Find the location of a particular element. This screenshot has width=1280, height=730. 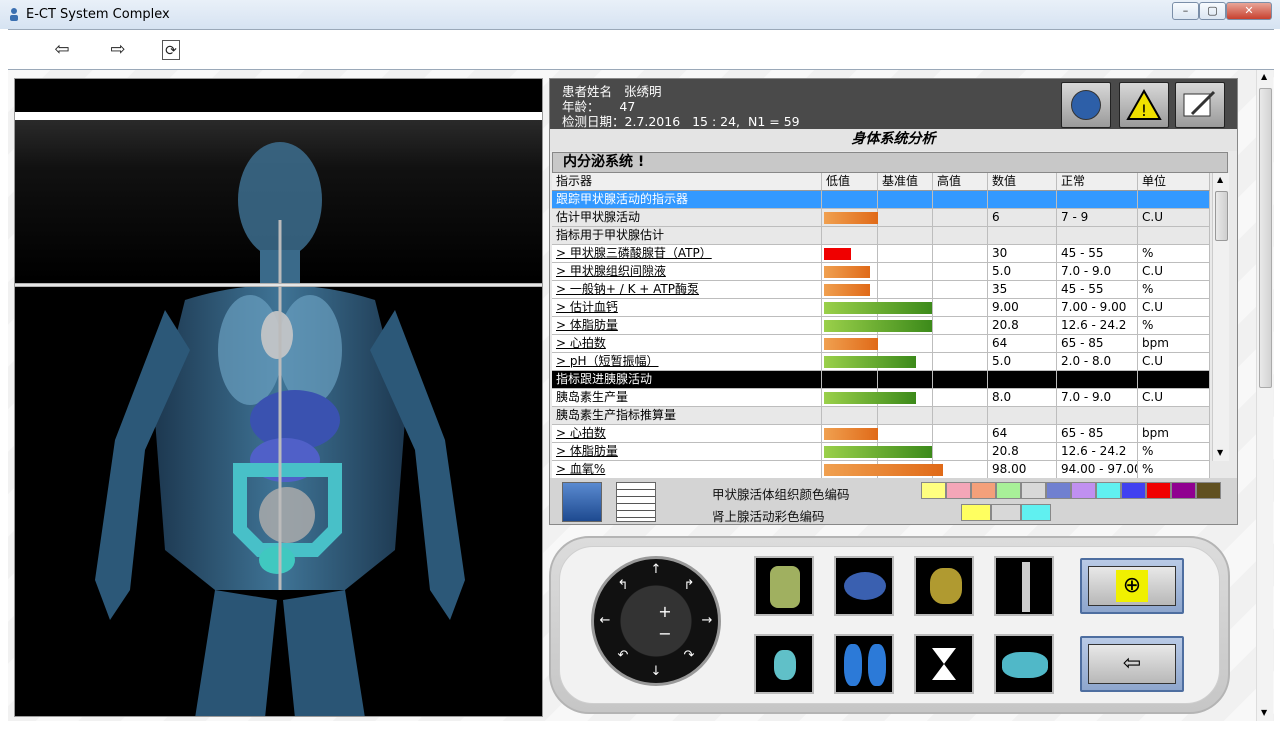

tilt-ur-icon: ↱ is located at coordinates (689, 586).